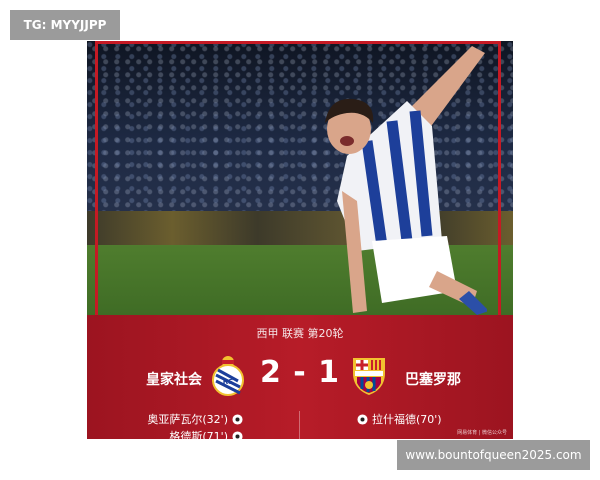 Image resolution: width=600 pixels, height=480 pixels. What do you see at coordinates (433, 380) in the screenshot?
I see `away-team-name: 巴塞罗那` at bounding box center [433, 380].